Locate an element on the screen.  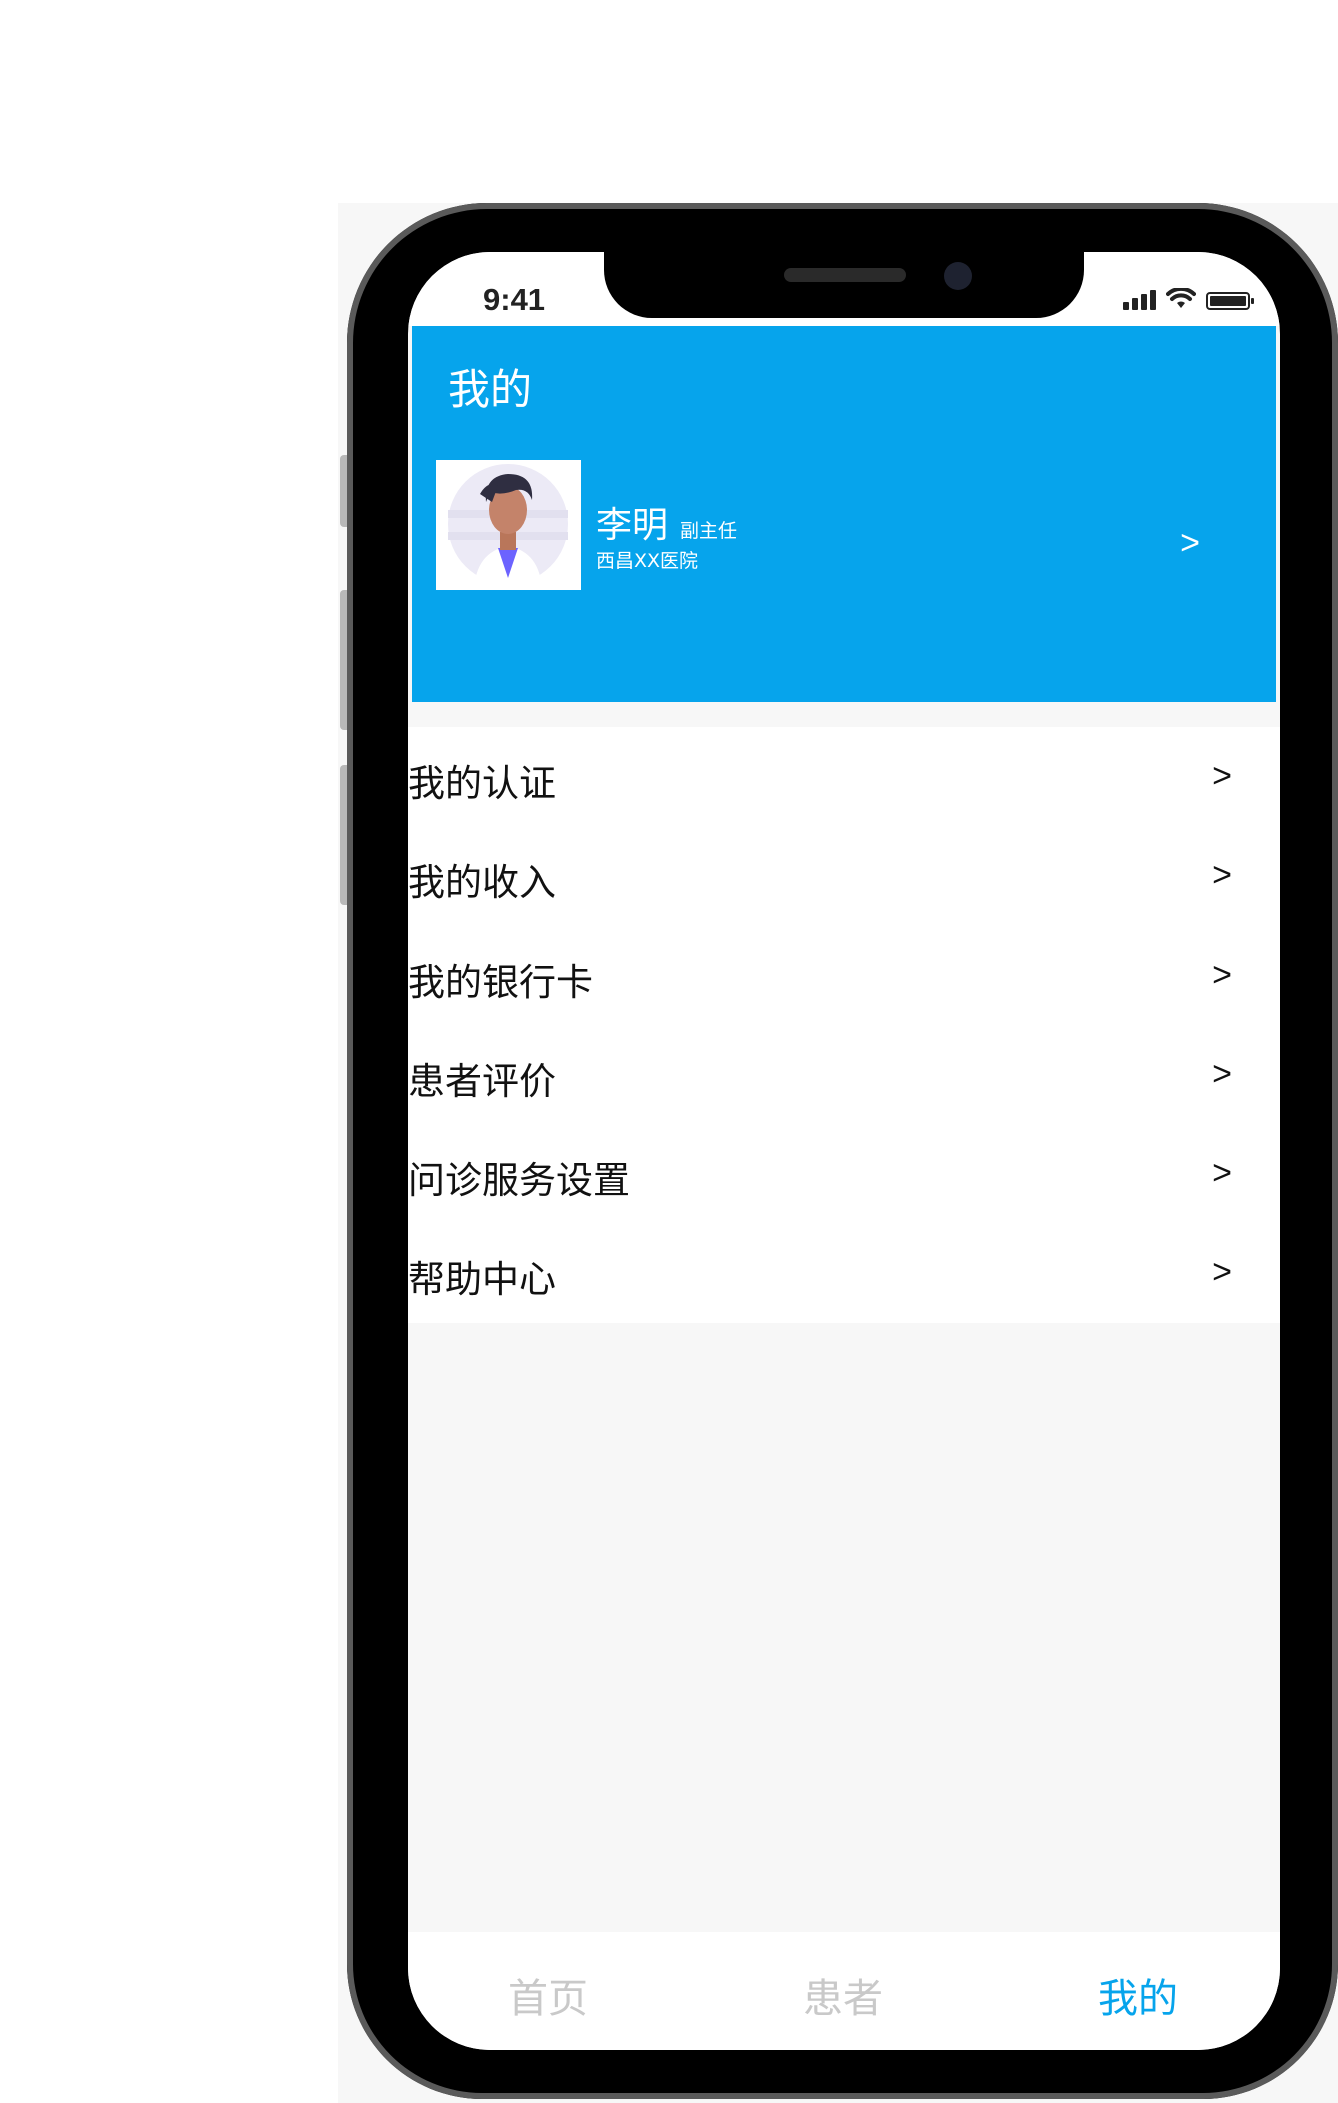
doctor-title: 副主任 is located at coordinates (709, 531).